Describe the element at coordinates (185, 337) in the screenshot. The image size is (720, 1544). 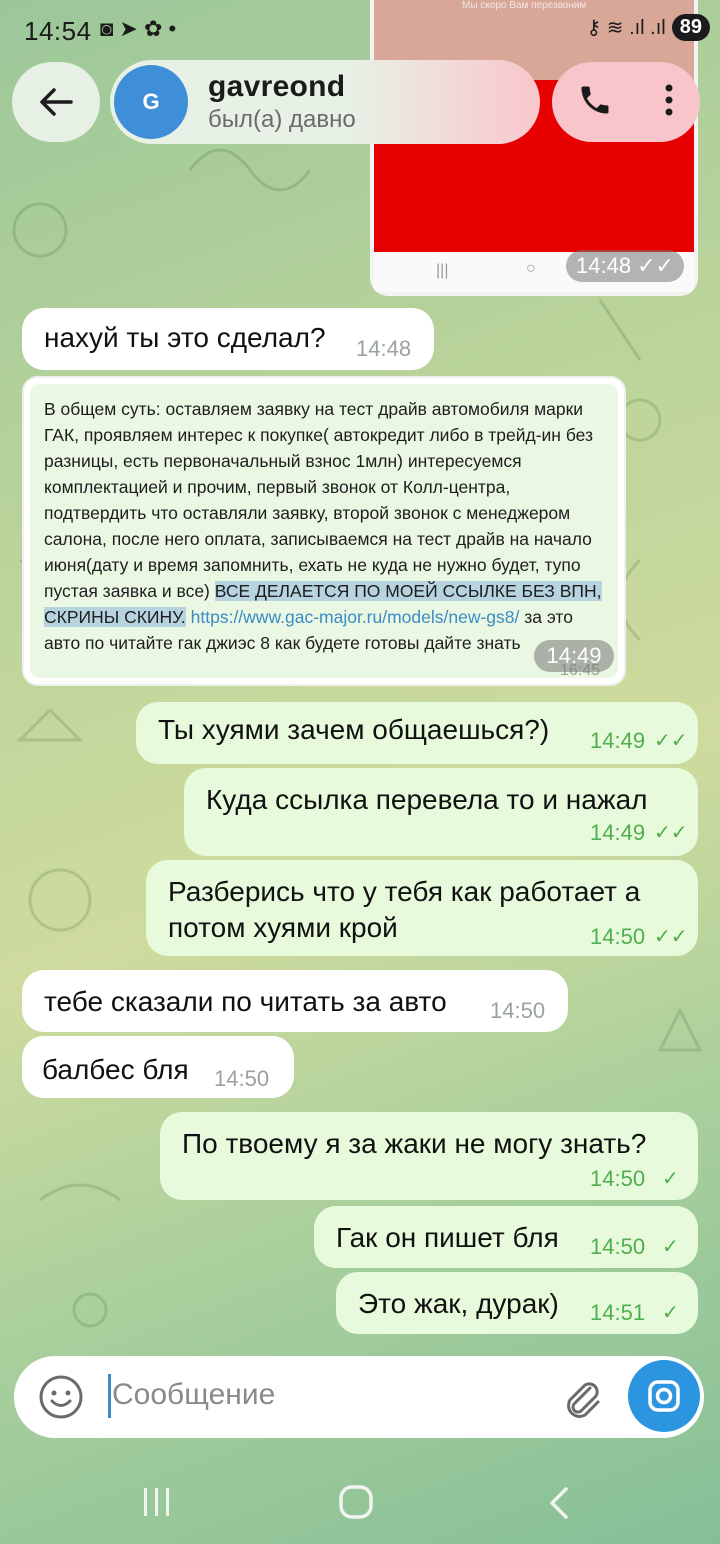
I see `message-text: нахуй ты это сделал?` at that location.